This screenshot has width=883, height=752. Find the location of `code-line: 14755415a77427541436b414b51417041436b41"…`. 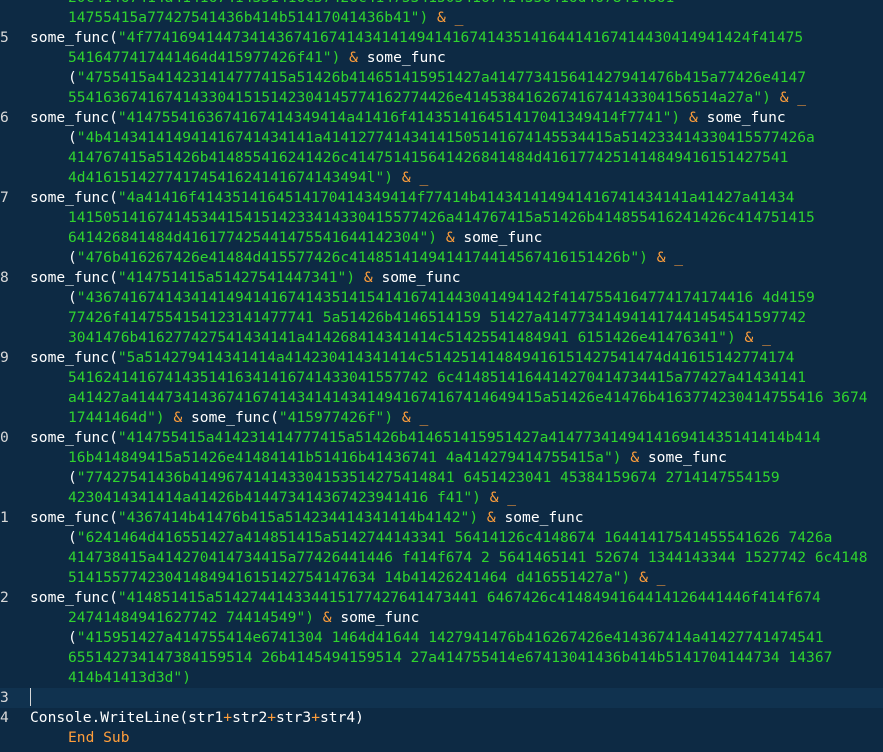

code-line: 14755415a77427541436b414b51417041436b41"… is located at coordinates (441, 18).